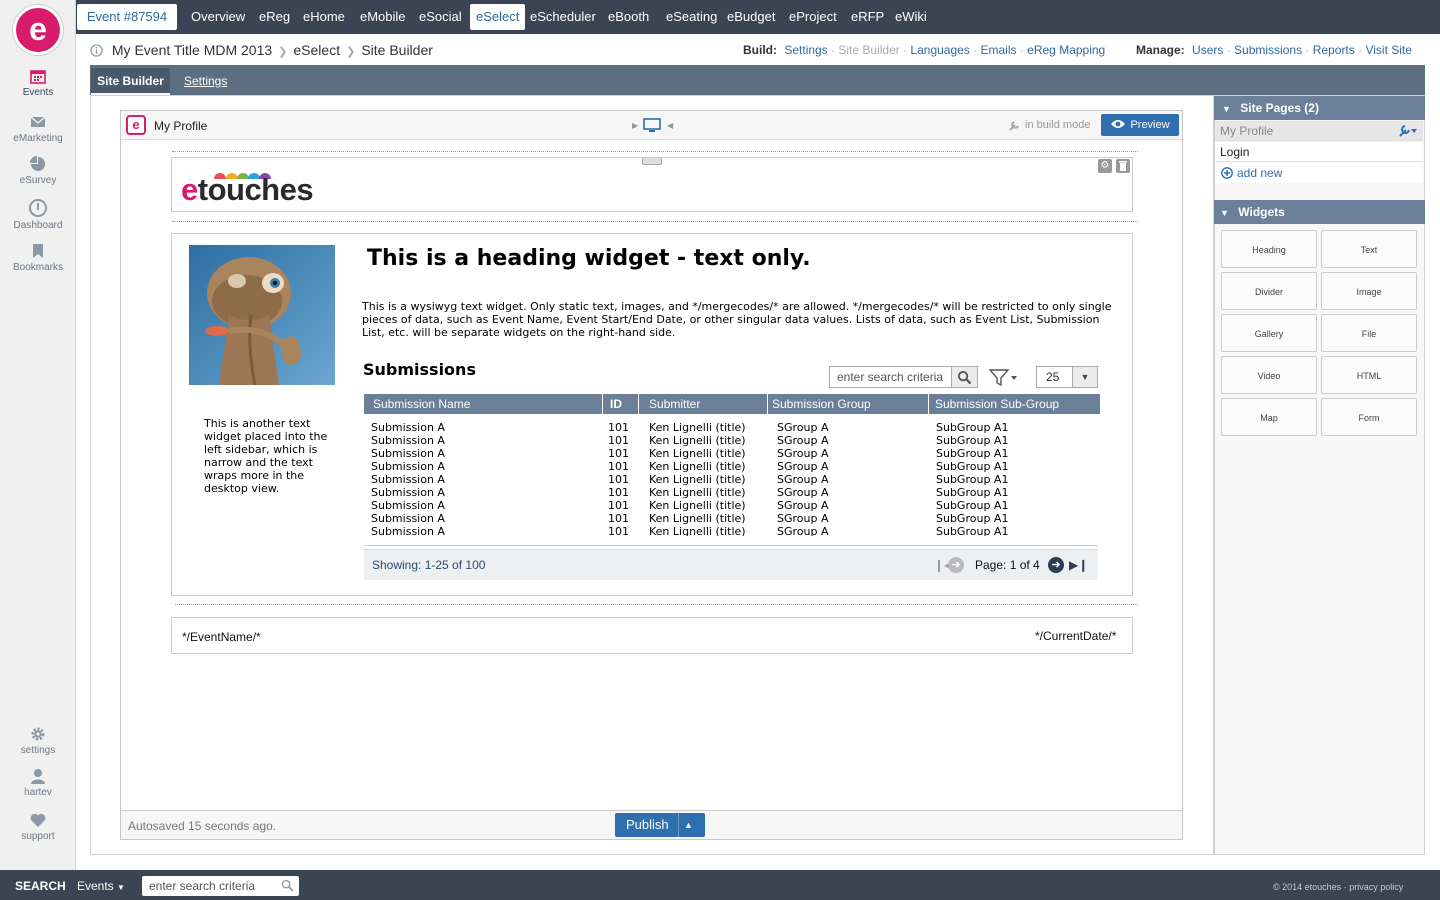  I want to click on global-search-input: enter search criteria, so click(220, 886).